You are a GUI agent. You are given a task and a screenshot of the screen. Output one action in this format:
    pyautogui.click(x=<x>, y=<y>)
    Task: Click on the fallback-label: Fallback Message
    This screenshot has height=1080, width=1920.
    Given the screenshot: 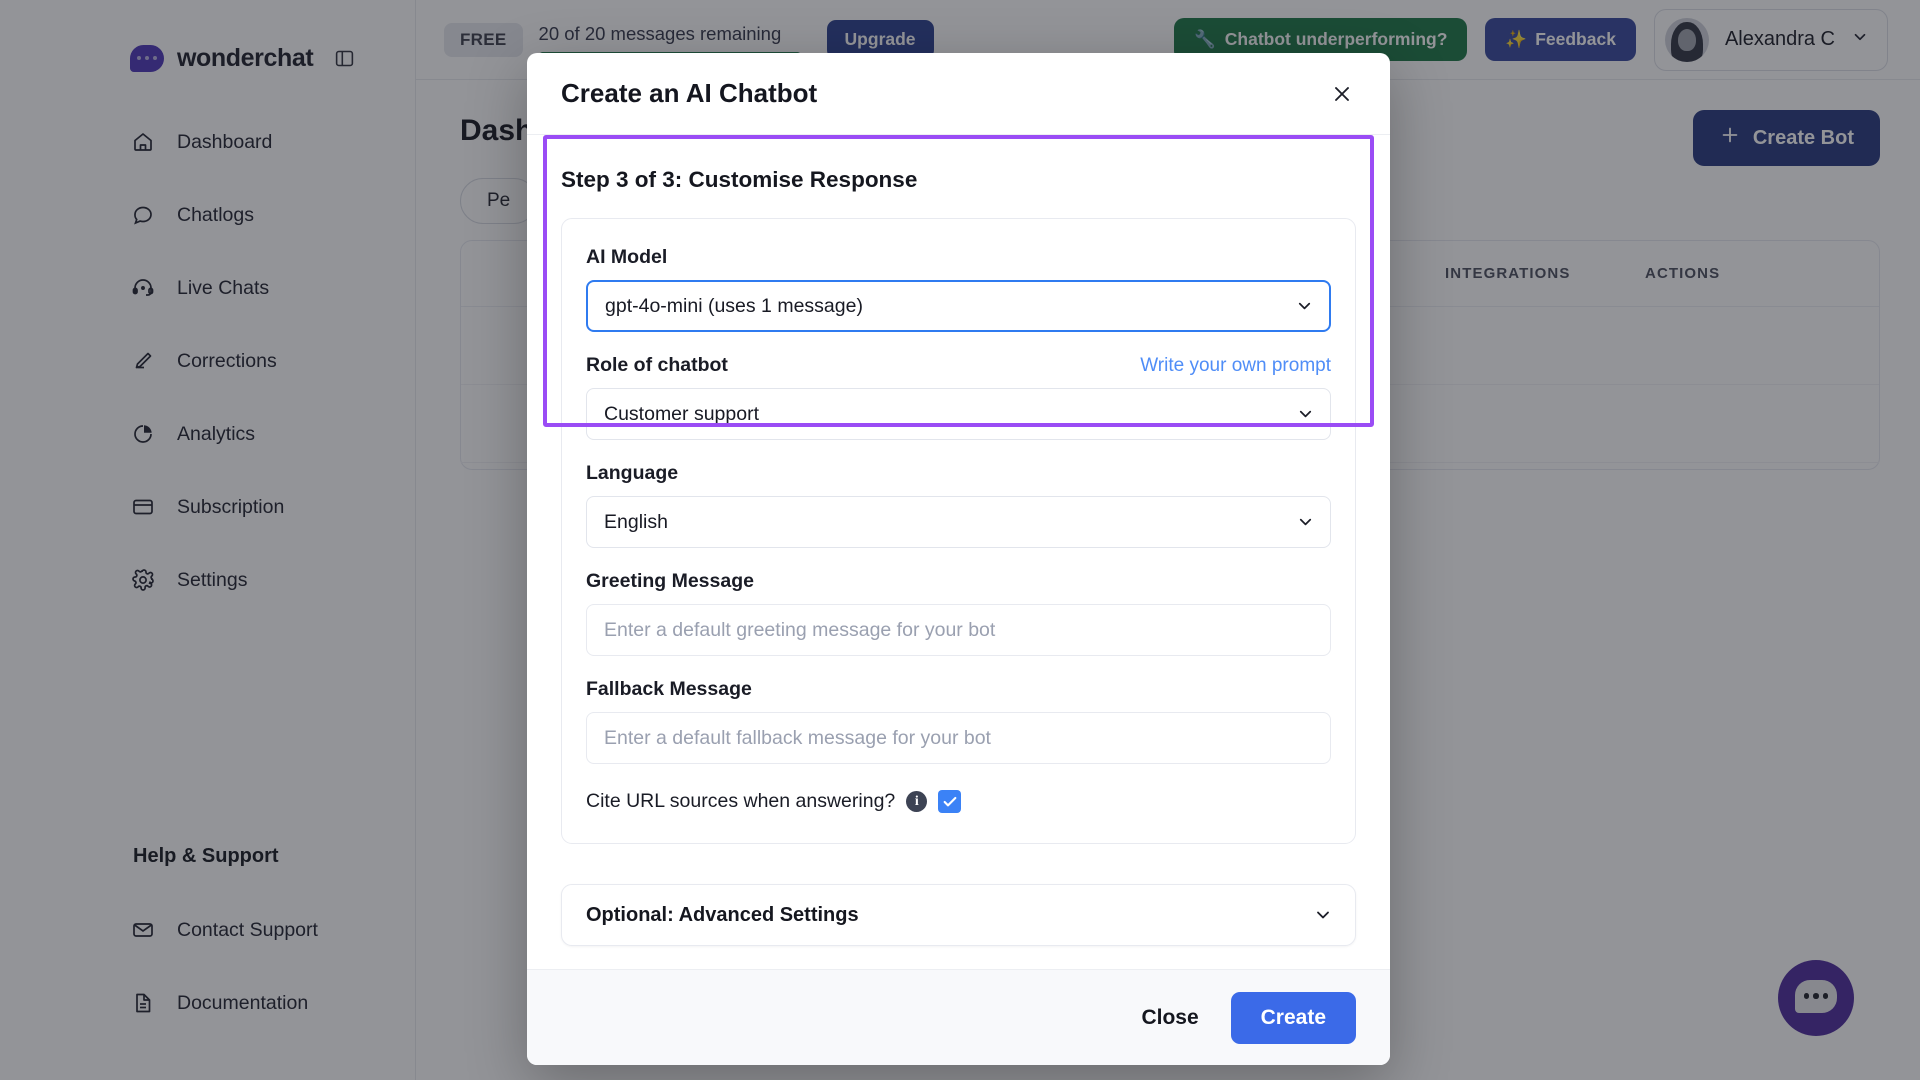 What is the action you would take?
    pyautogui.click(x=669, y=689)
    